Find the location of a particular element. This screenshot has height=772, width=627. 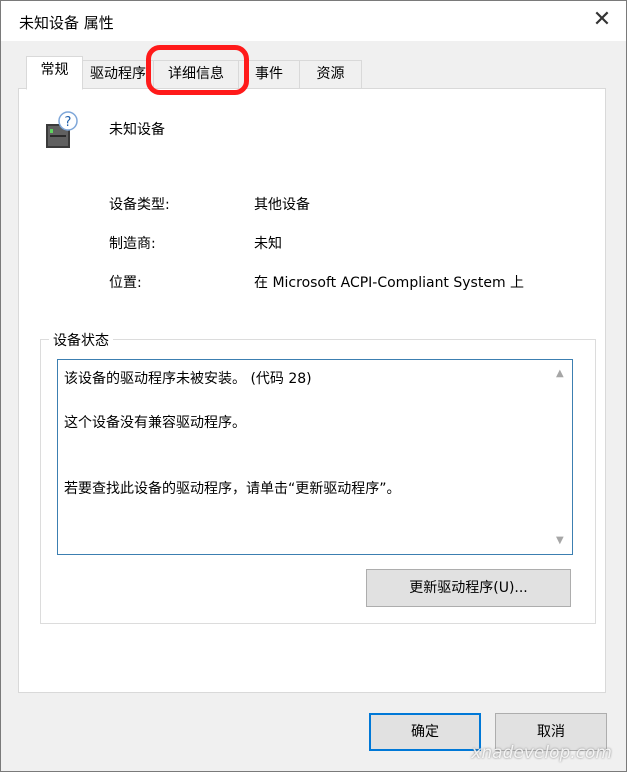

tab-driver: 驱动程序 is located at coordinates (118, 74).